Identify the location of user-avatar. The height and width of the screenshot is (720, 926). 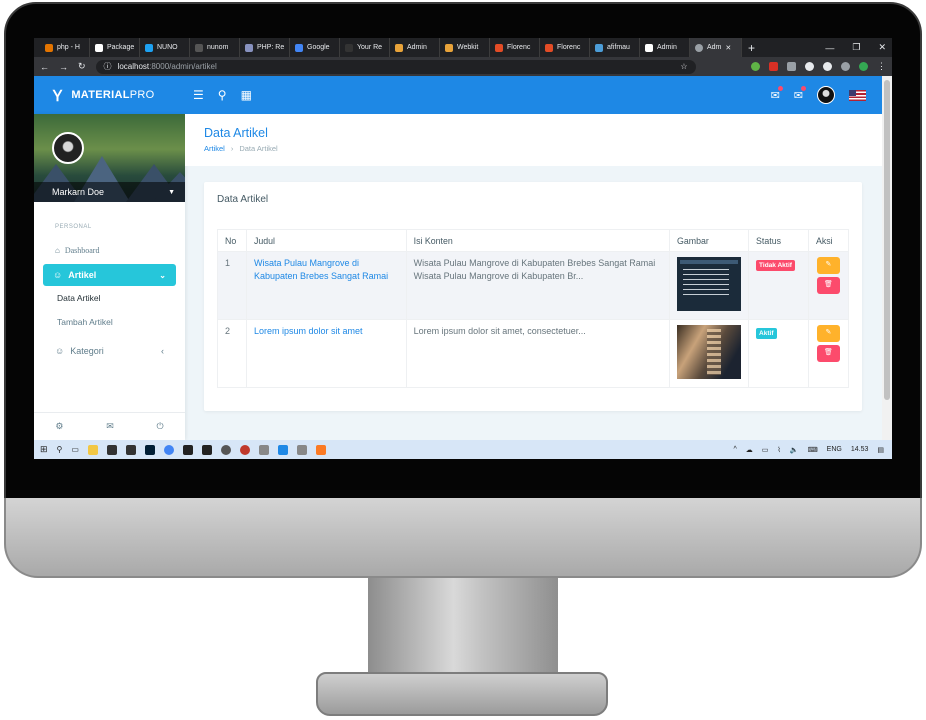
(826, 95).